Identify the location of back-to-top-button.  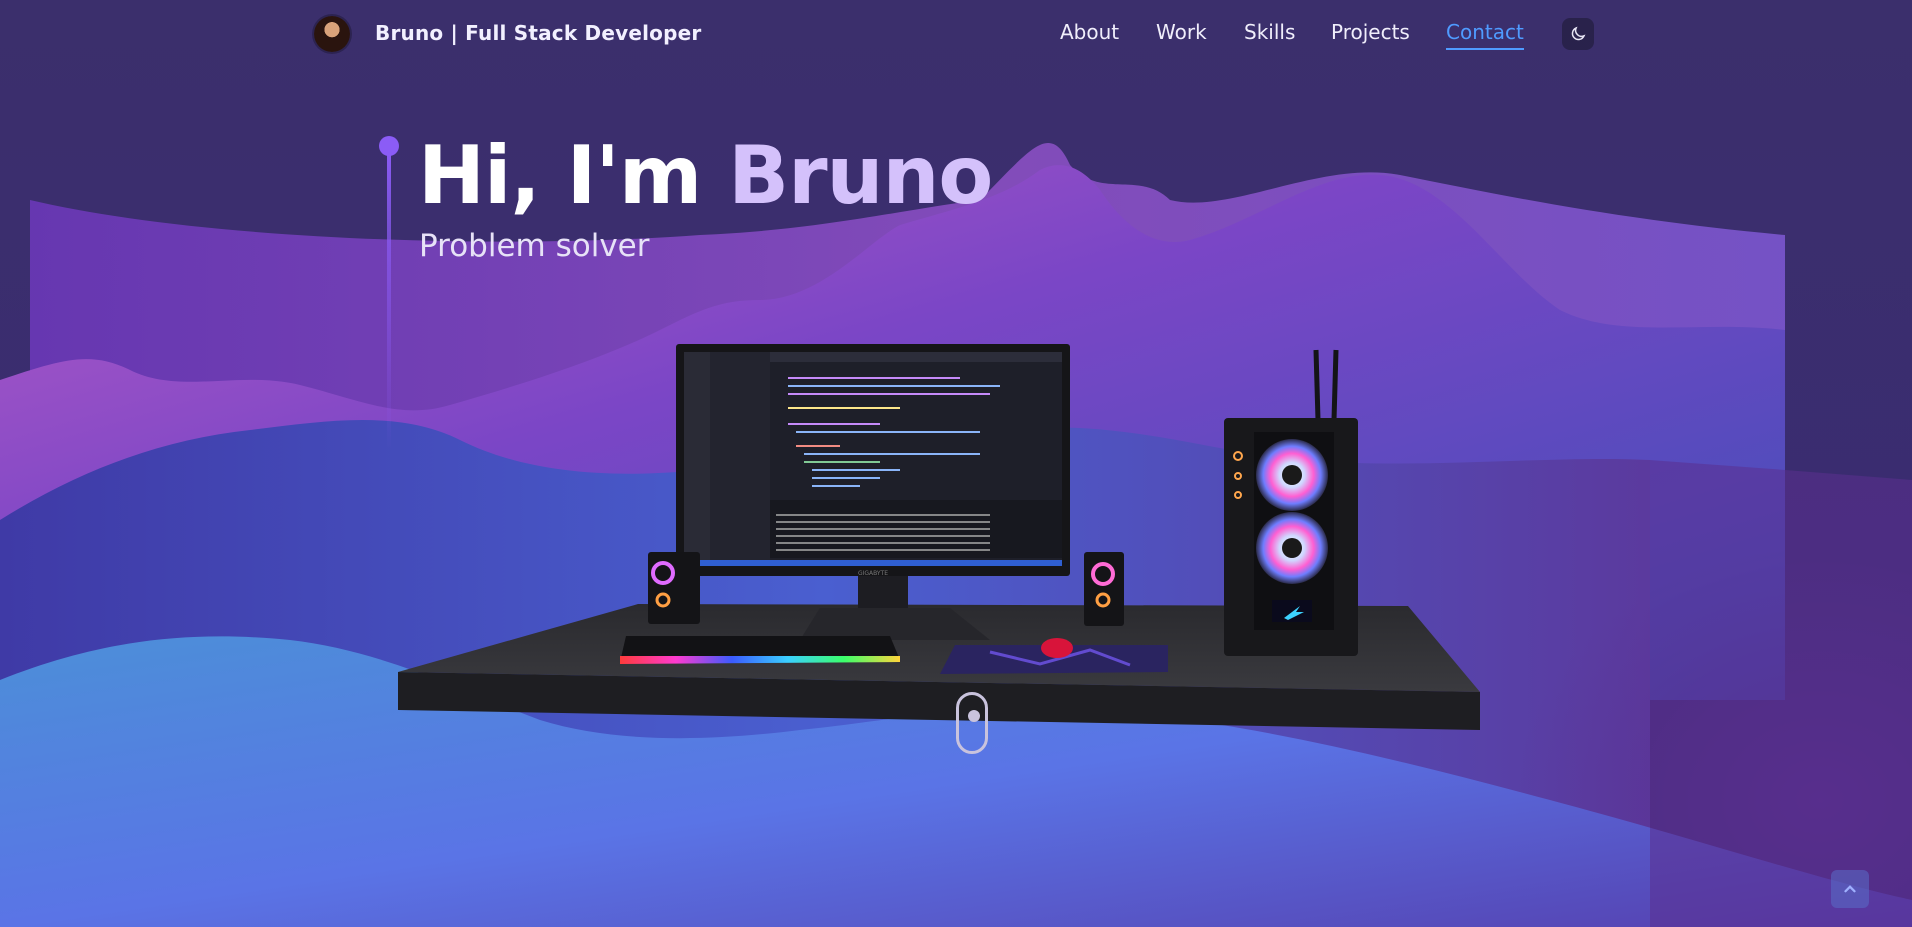
(1850, 889).